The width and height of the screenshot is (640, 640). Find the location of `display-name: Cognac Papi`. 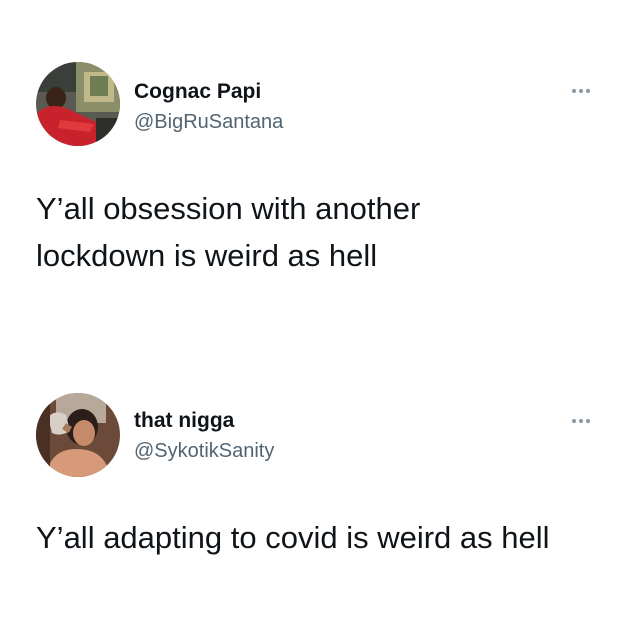

display-name: Cognac Papi is located at coordinates (197, 92).